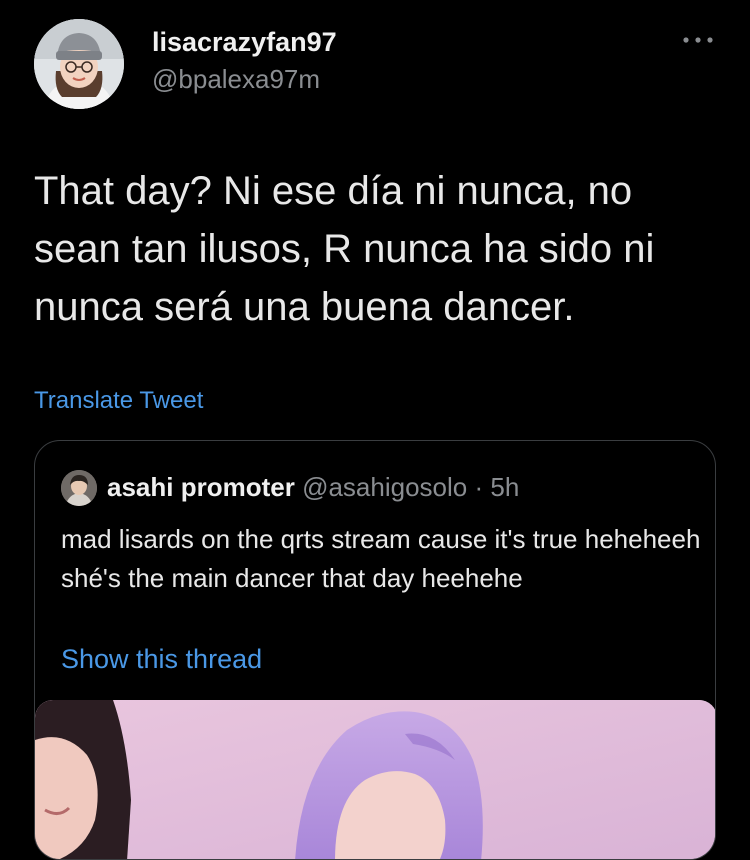 The width and height of the screenshot is (750, 860). Describe the element at coordinates (698, 40) in the screenshot. I see `more-dots-icon` at that location.